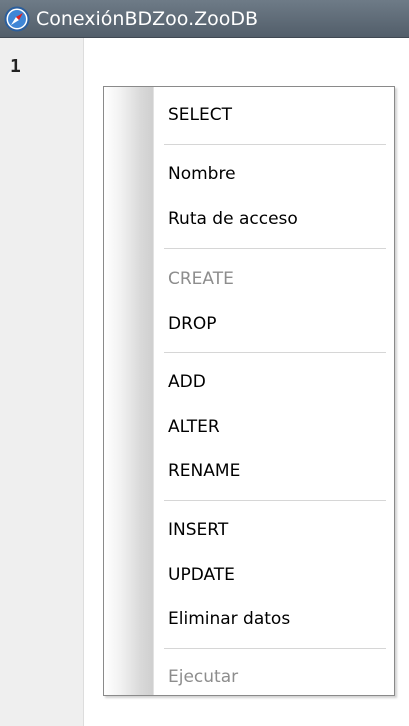  I want to click on compass-icon, so click(17, 19).